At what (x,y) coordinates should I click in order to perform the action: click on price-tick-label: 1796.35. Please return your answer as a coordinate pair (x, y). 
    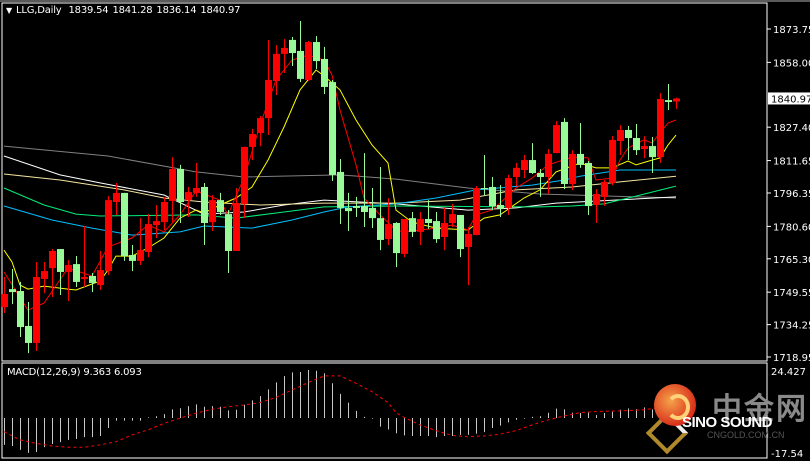
    Looking at the image, I should click on (791, 194).